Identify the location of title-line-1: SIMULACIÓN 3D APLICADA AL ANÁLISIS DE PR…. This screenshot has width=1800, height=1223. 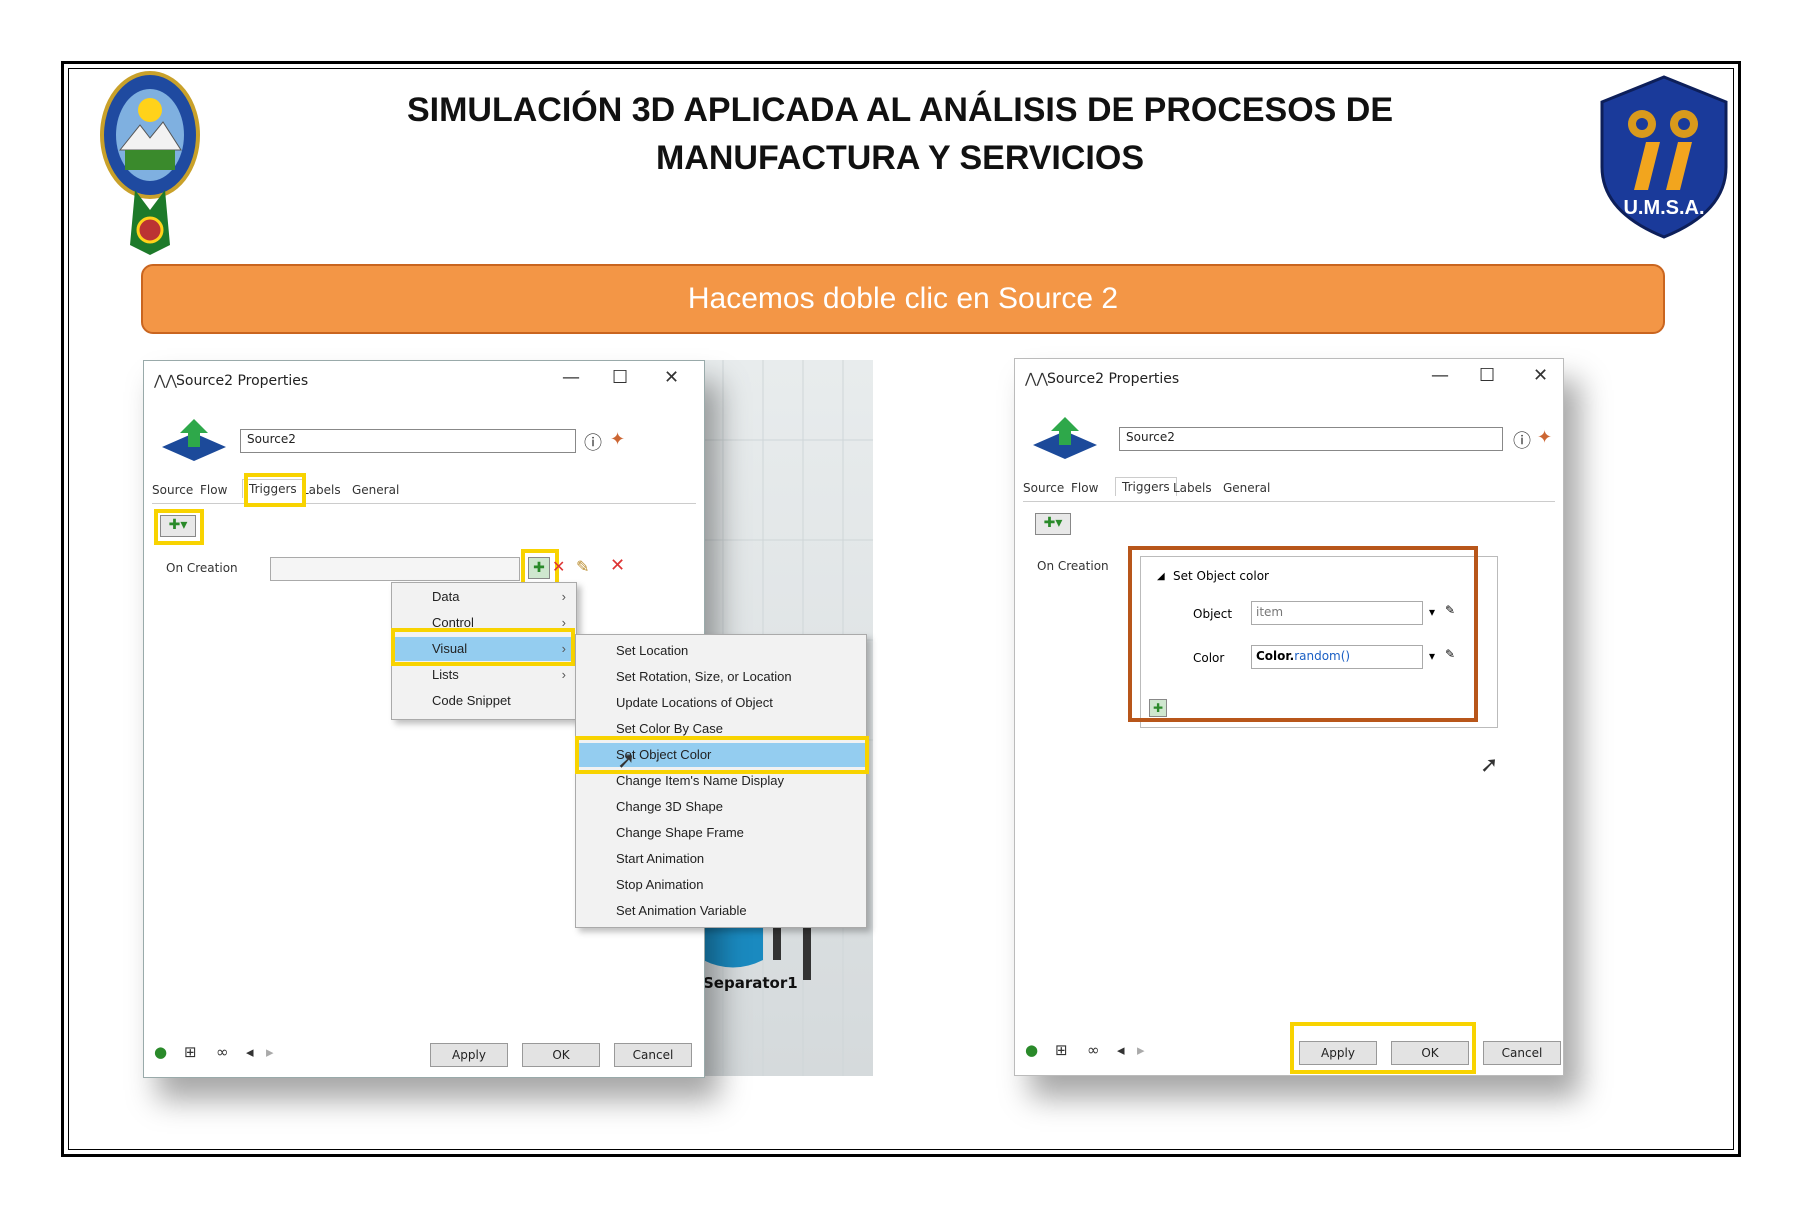
(900, 110).